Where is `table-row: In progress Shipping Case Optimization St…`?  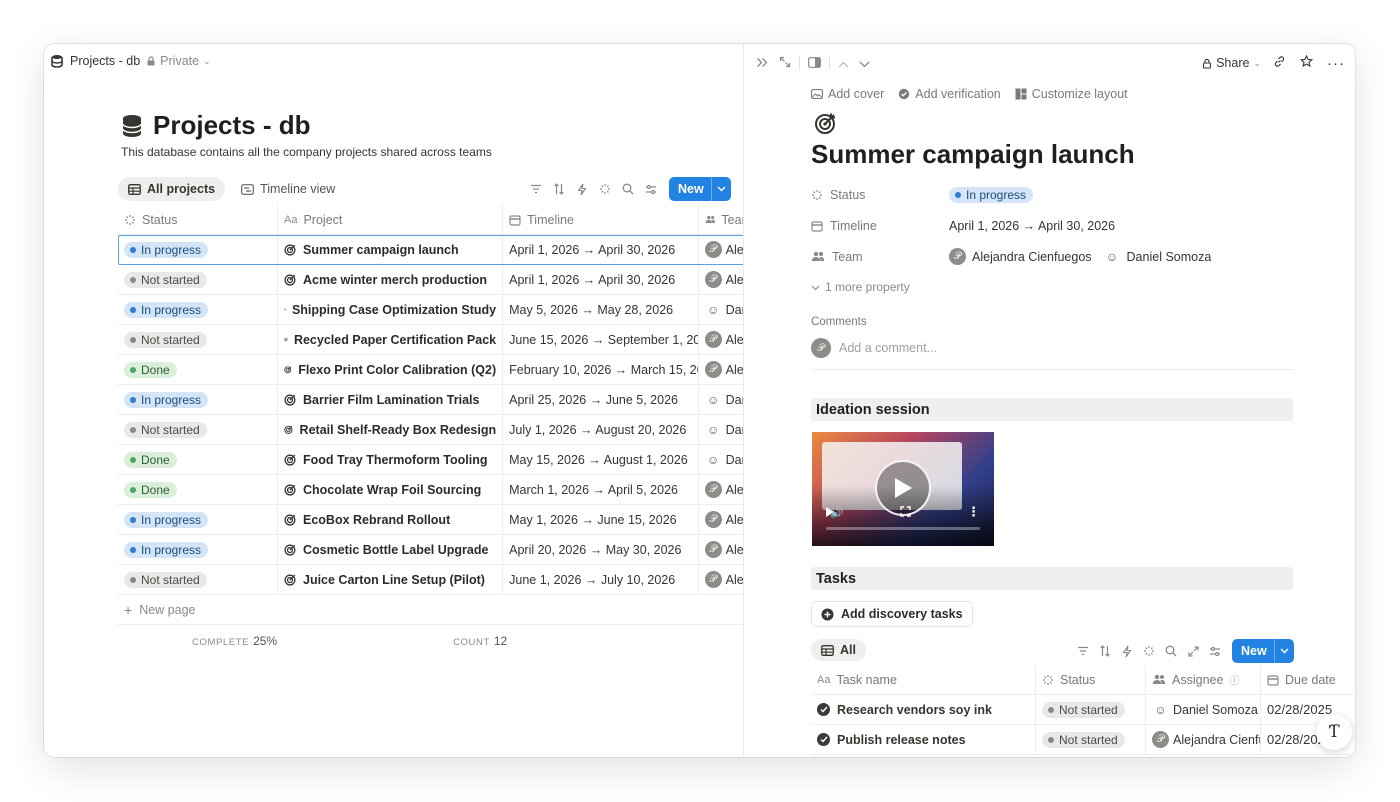 table-row: In progress Shipping Case Optimization St… is located at coordinates (430, 310).